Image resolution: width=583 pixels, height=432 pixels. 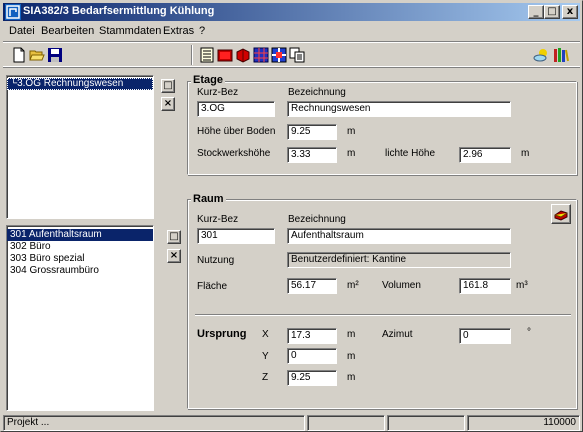 I want to click on delete-raum-button: ×, so click(x=174, y=256).